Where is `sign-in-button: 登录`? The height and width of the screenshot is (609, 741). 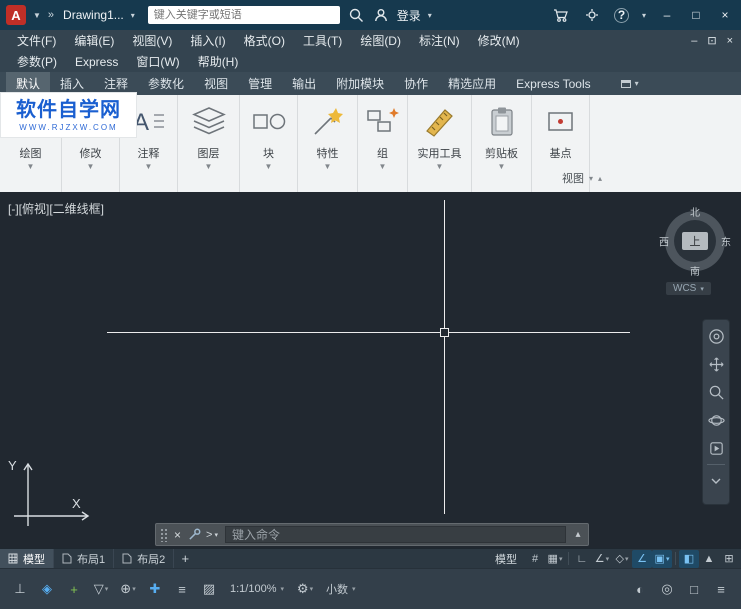
sign-in-button: 登录 is located at coordinates (409, 15).